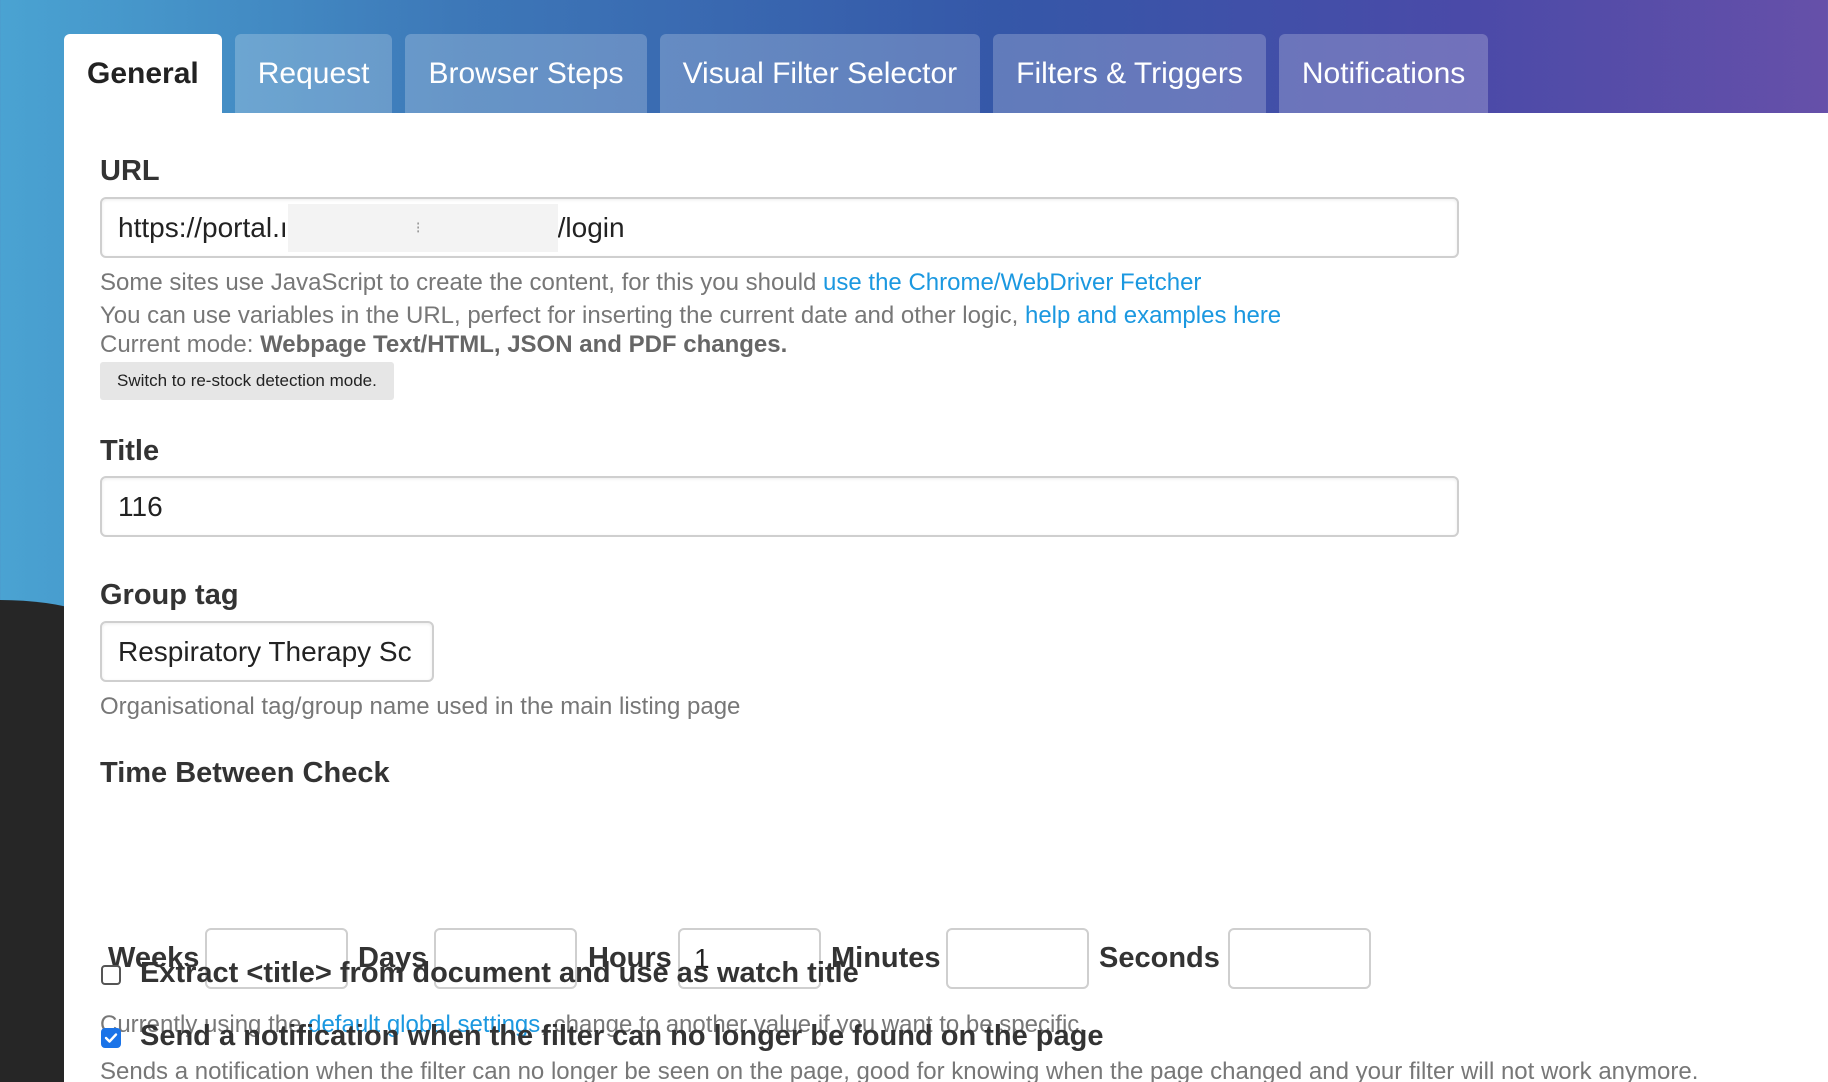 The width and height of the screenshot is (1828, 1082). Describe the element at coordinates (820, 73) in the screenshot. I see `tab-visual-filter-selector: Visual Filter Selector` at that location.